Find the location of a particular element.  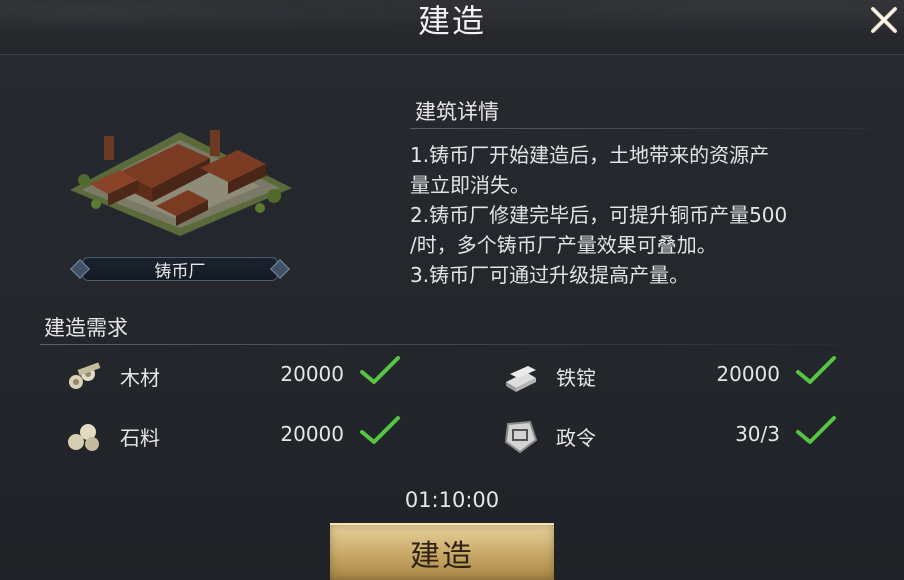

requirement-iron: 铁锭 20000 is located at coordinates (670, 376).